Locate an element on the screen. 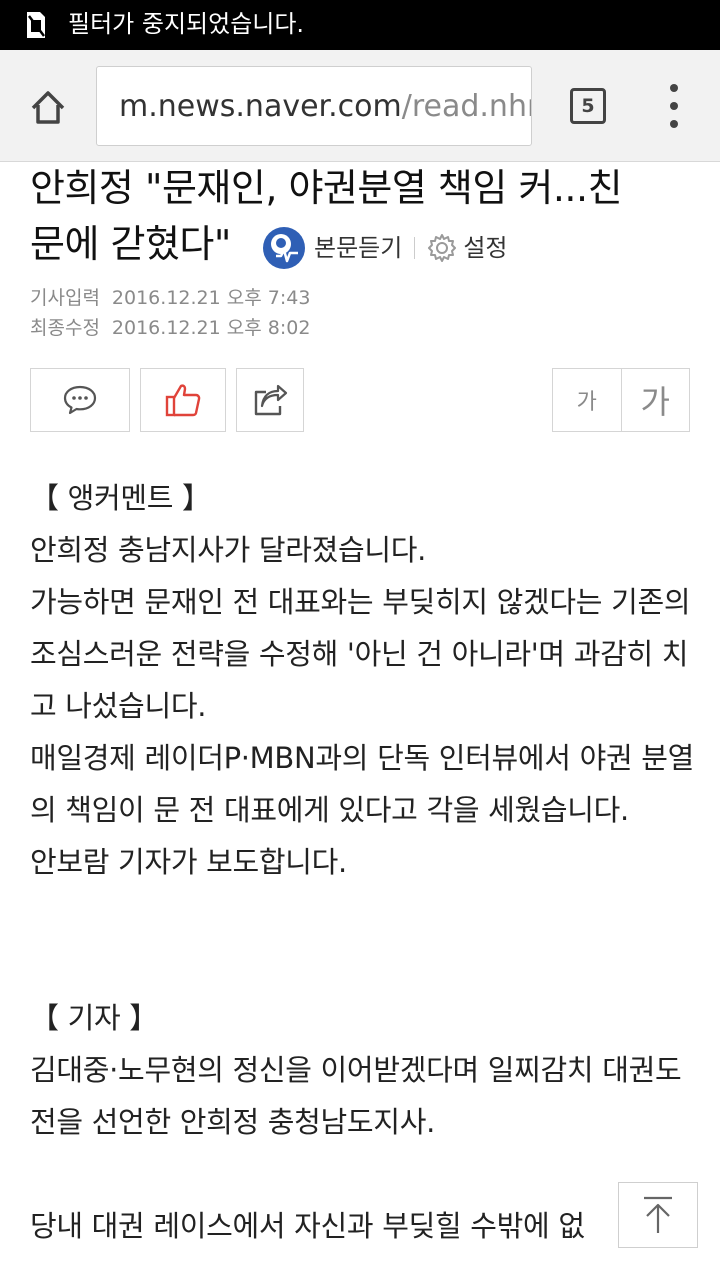 This screenshot has width=720, height=1280. body-paragraph: 안보람 기자가 보도합니다. is located at coordinates (188, 862).